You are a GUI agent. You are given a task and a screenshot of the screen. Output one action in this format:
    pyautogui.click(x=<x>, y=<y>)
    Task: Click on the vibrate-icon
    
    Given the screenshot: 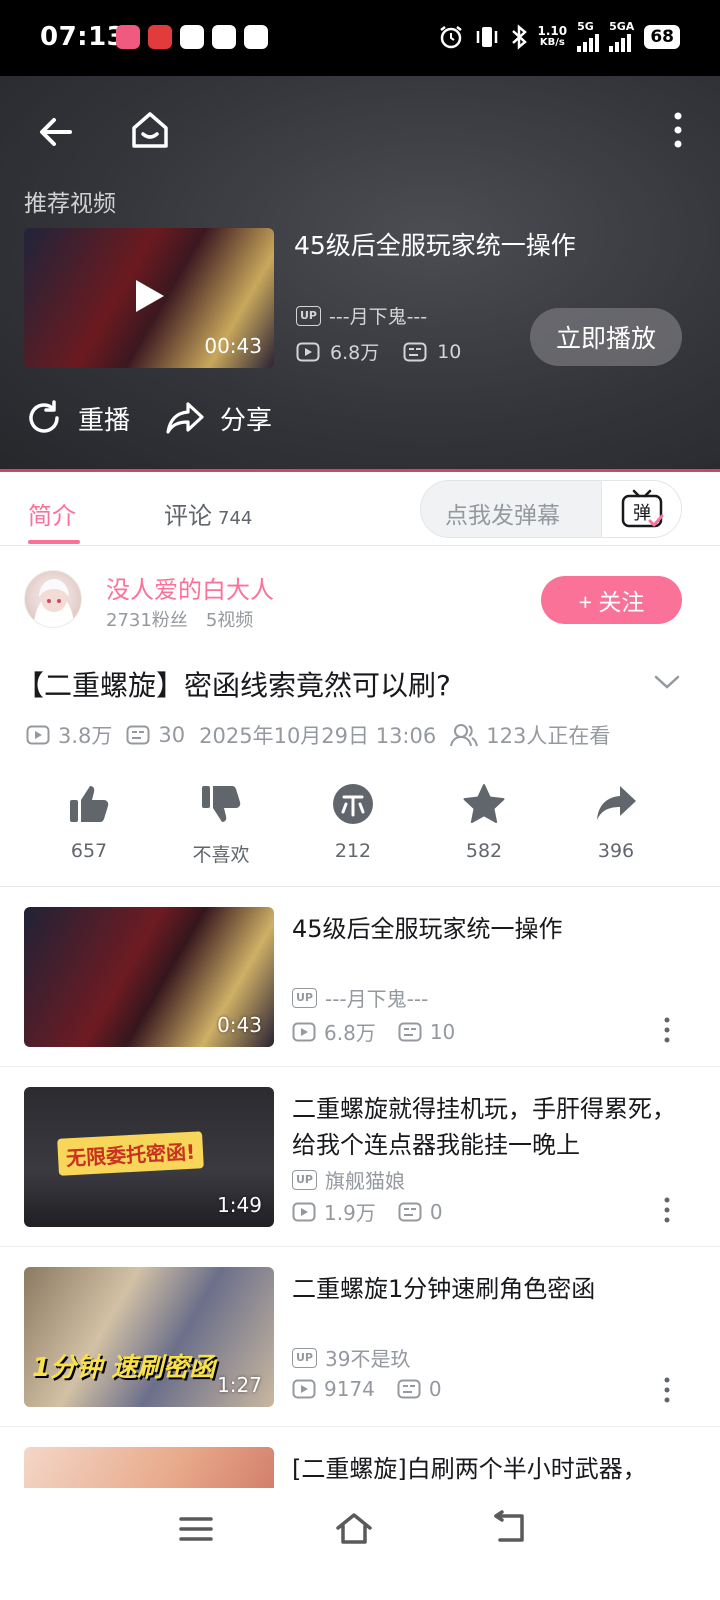 What is the action you would take?
    pyautogui.click(x=486, y=37)
    